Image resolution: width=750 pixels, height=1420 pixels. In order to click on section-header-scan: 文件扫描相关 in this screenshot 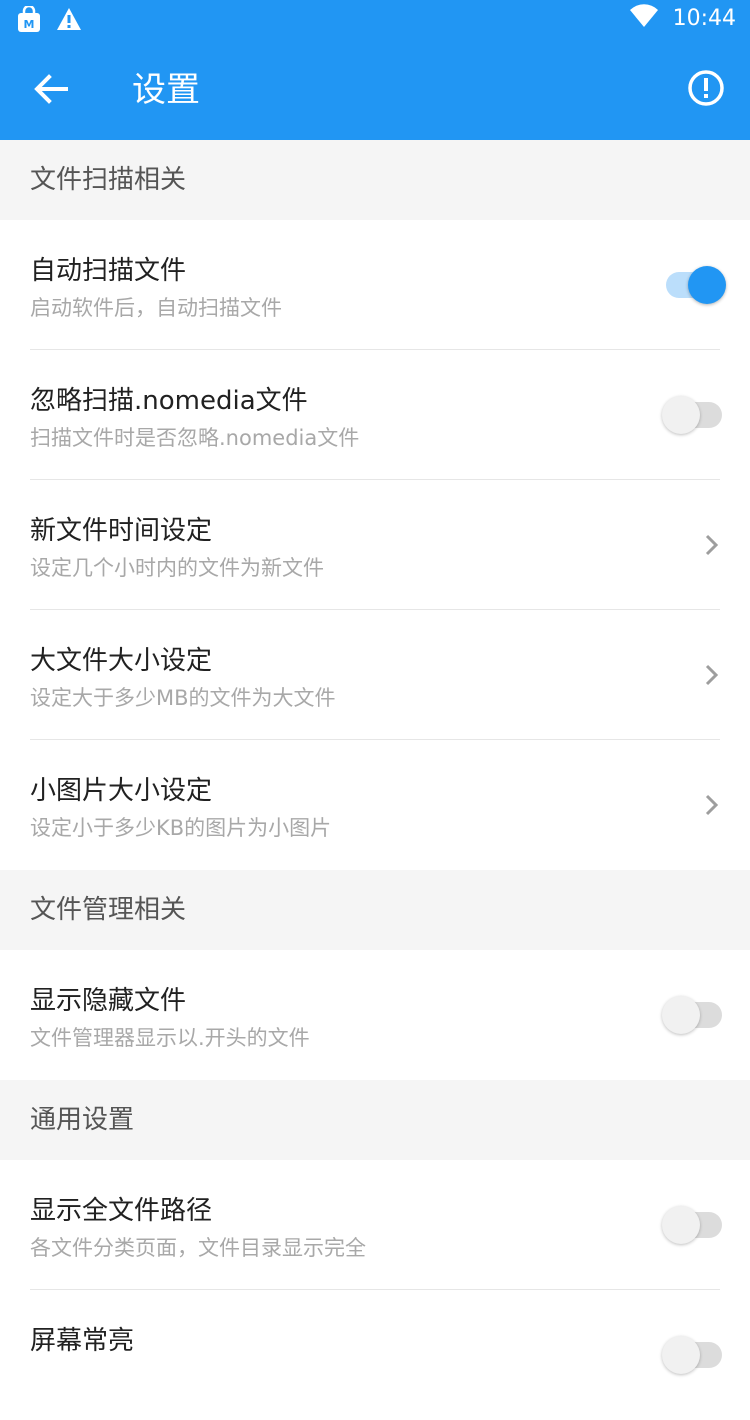, I will do `click(375, 180)`.